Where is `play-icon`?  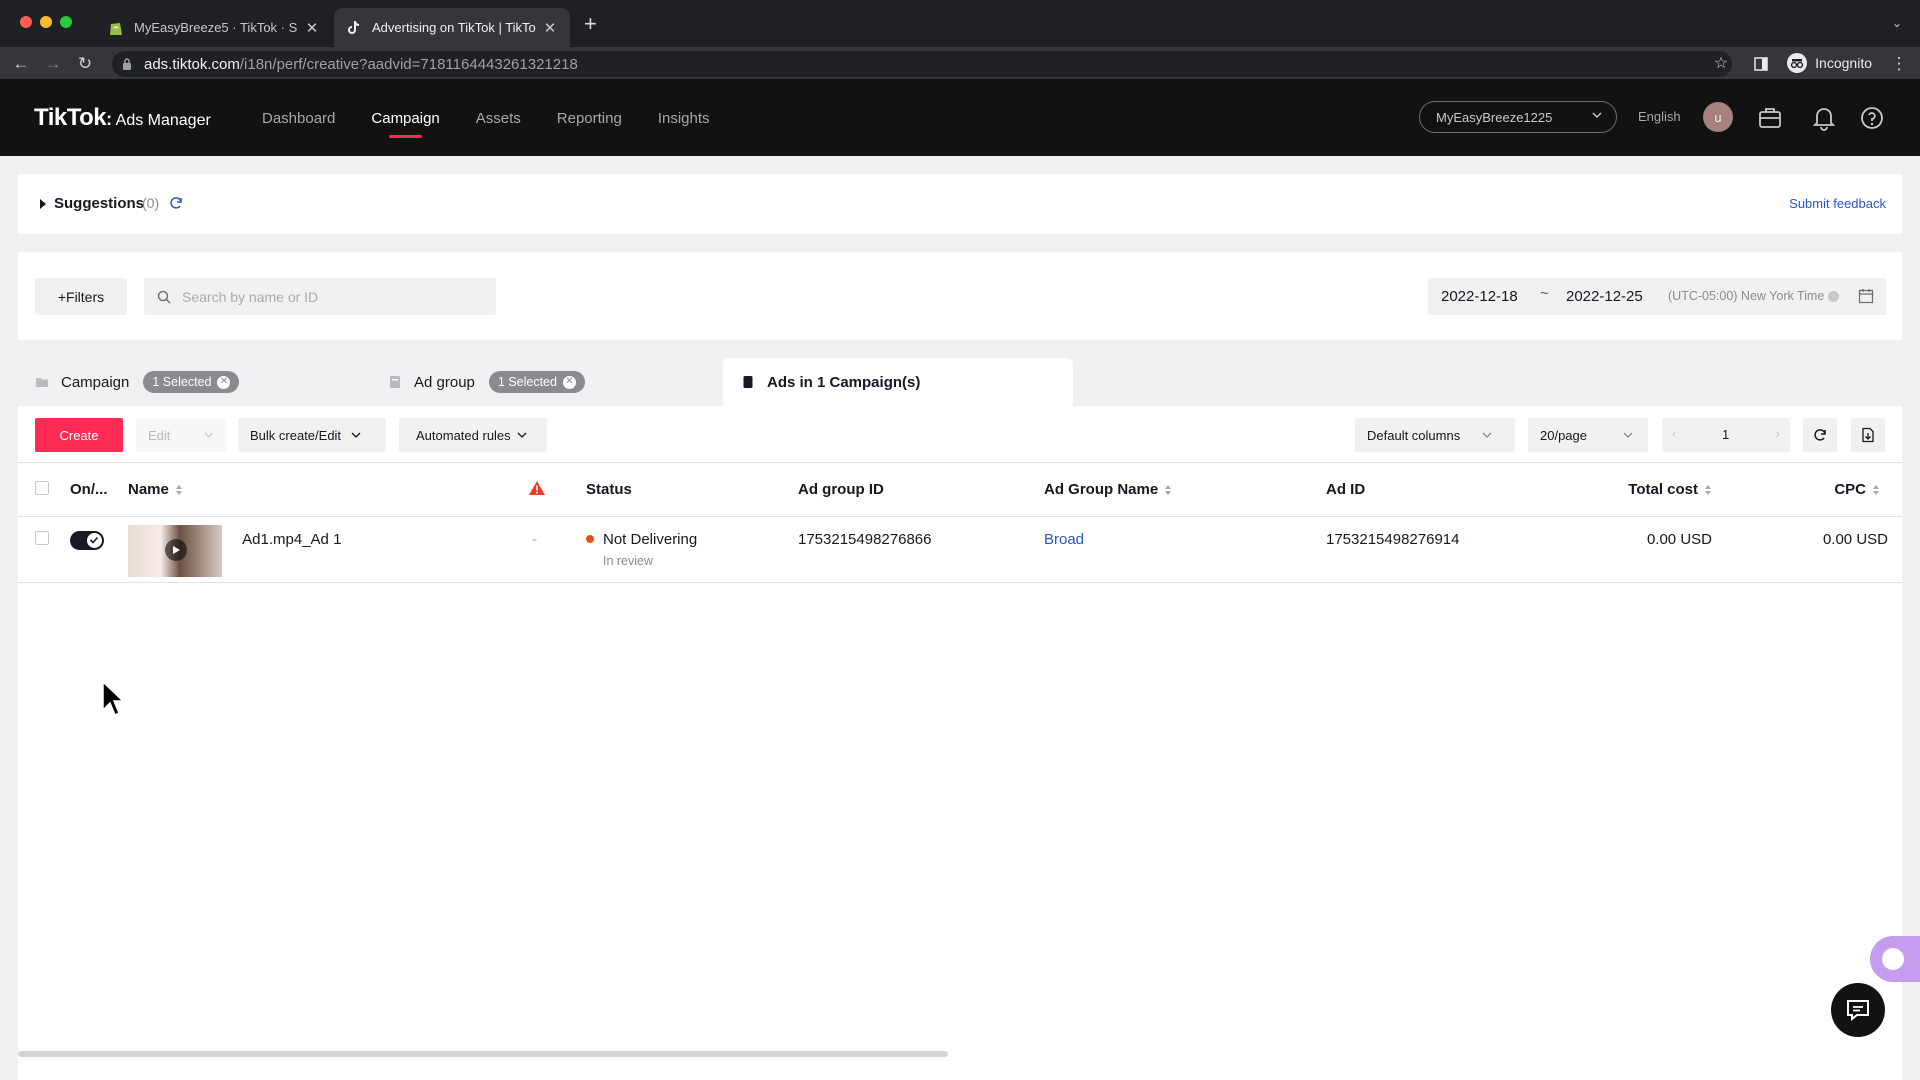 play-icon is located at coordinates (176, 550).